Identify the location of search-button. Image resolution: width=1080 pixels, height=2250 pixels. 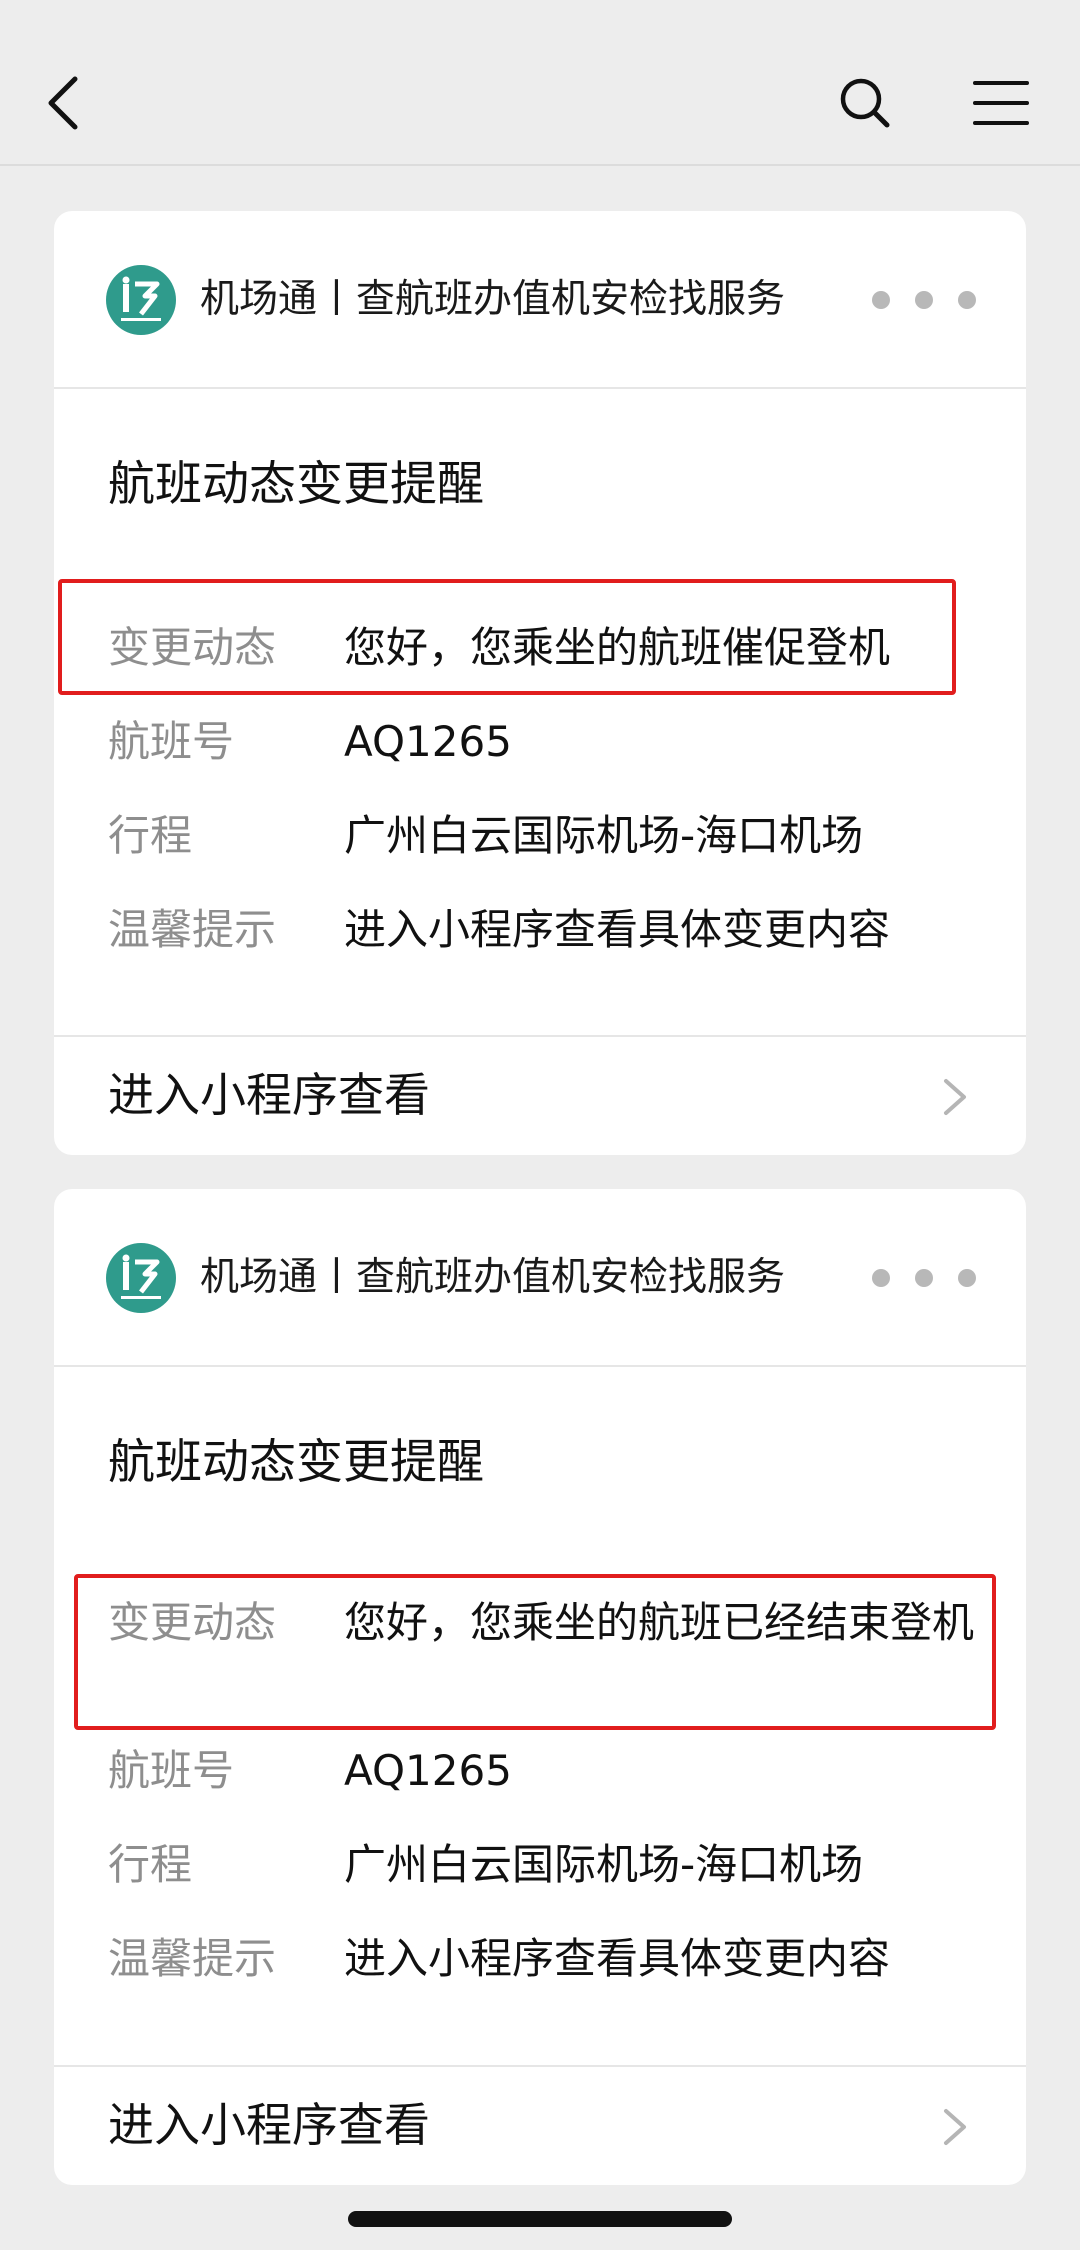
(865, 103).